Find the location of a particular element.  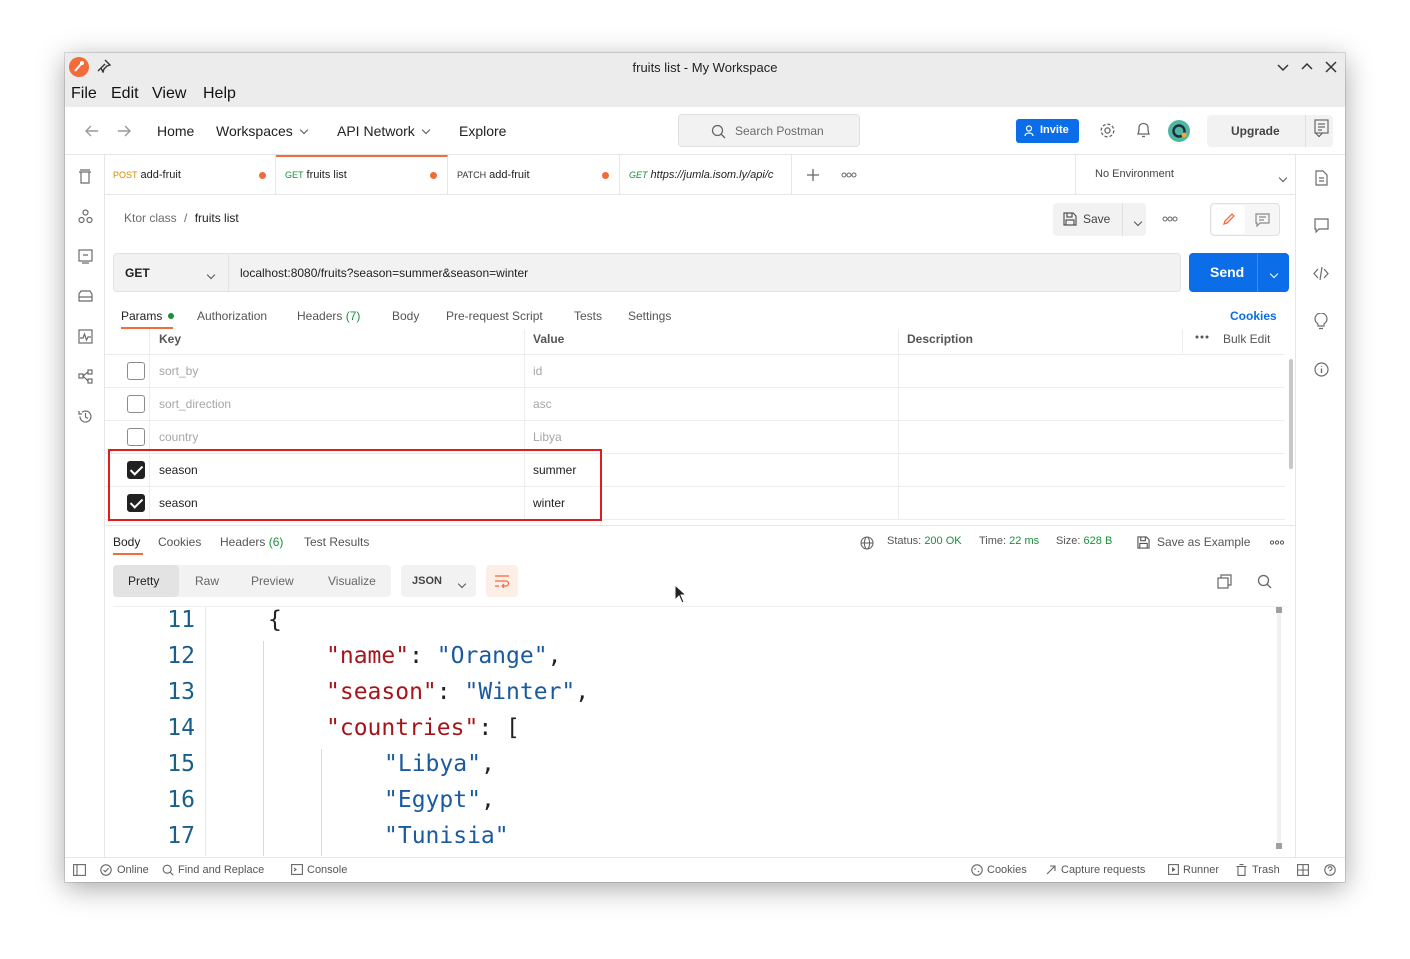

view-raw: Raw is located at coordinates (207, 581).